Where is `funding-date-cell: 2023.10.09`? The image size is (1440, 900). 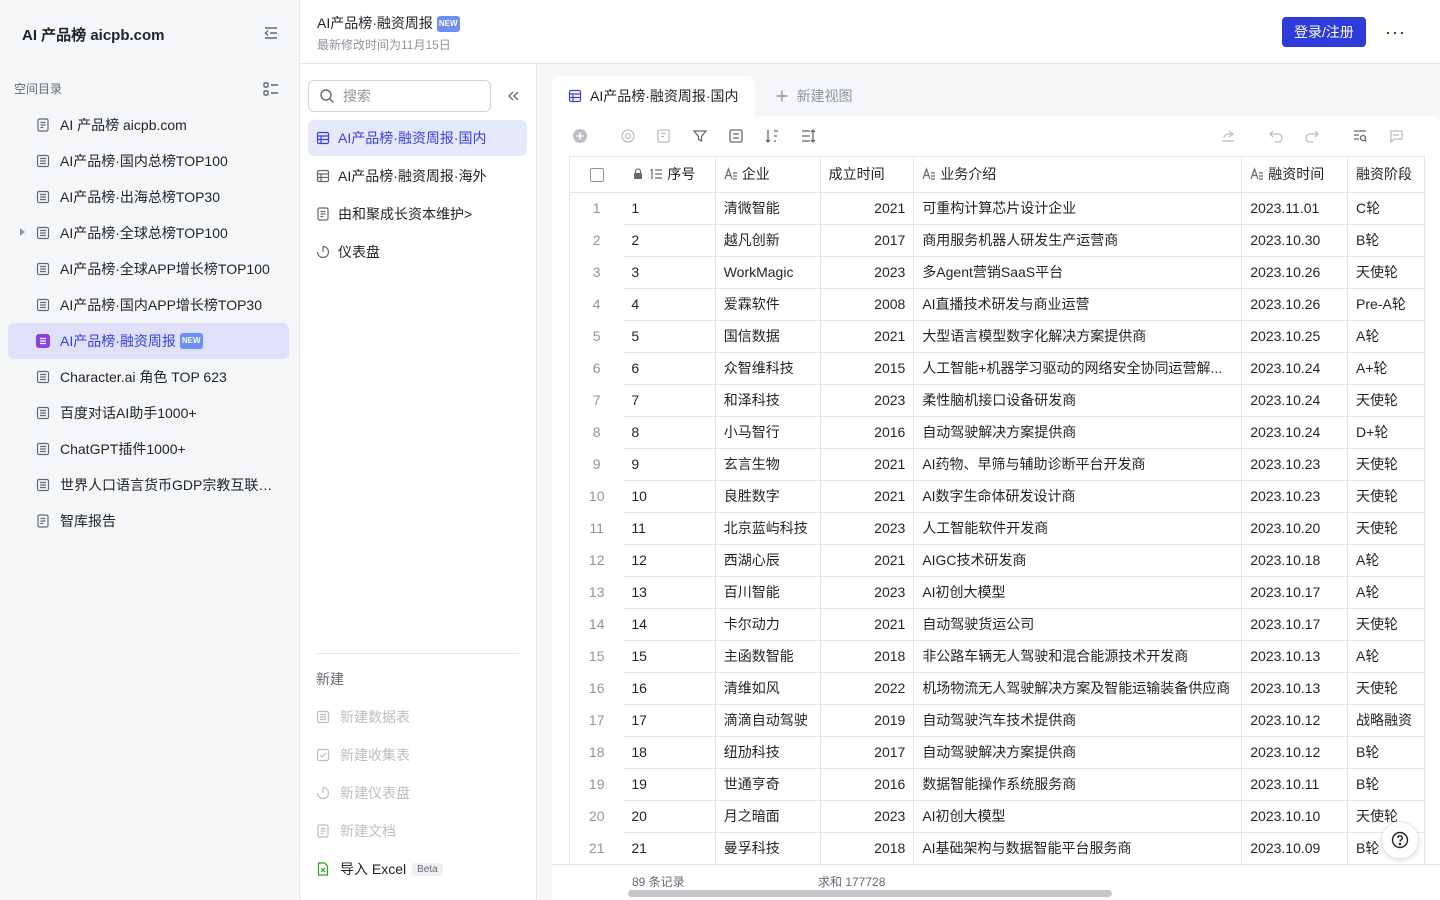 funding-date-cell: 2023.10.09 is located at coordinates (1295, 848).